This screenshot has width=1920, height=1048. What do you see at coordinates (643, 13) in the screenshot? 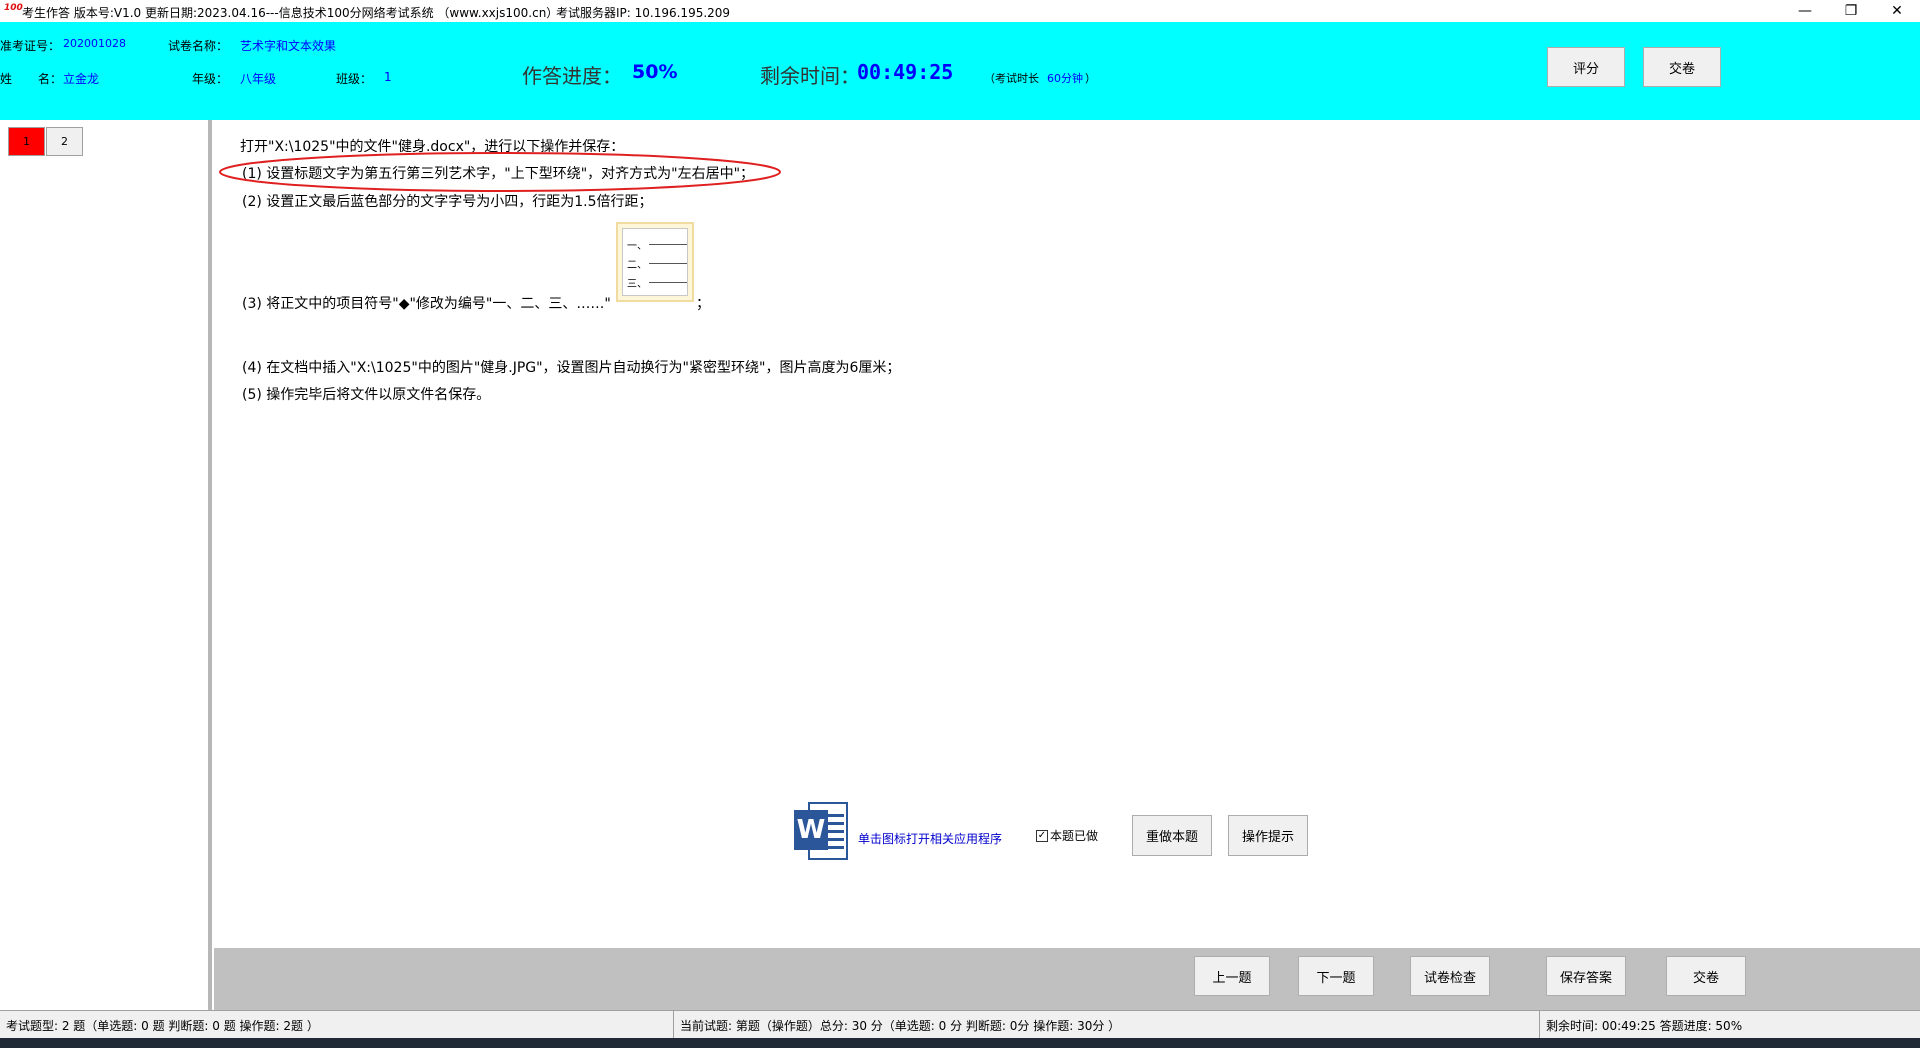
I see `server-ip: 考试服务器IP: 10.196.195.209` at bounding box center [643, 13].